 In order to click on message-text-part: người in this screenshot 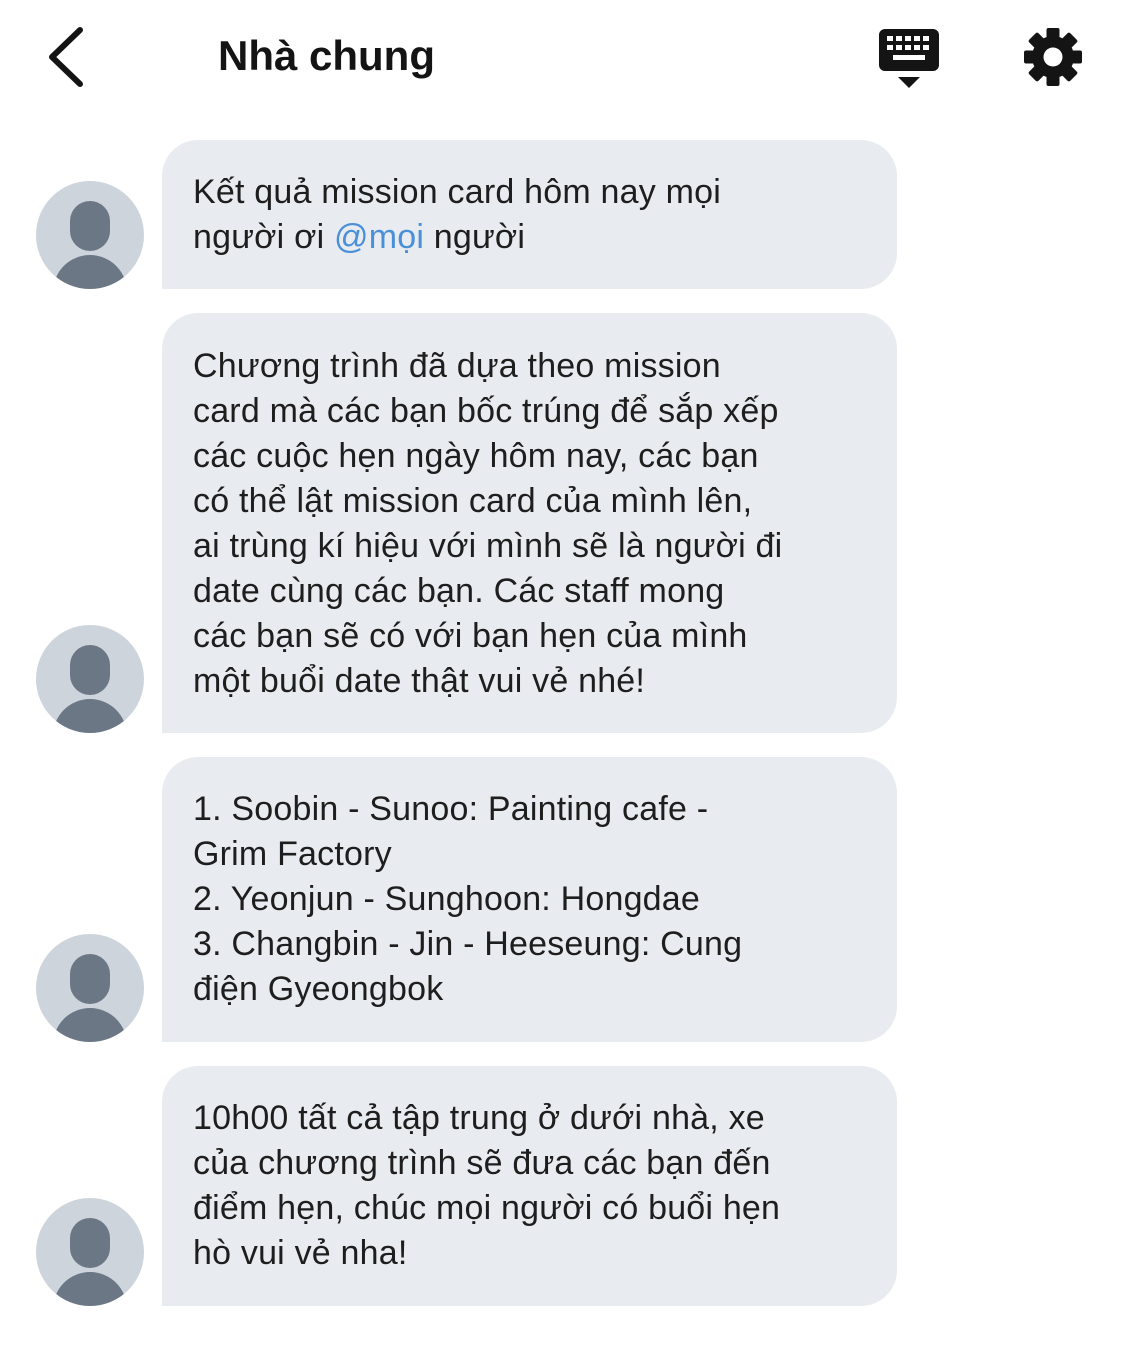, I will do `click(475, 237)`.